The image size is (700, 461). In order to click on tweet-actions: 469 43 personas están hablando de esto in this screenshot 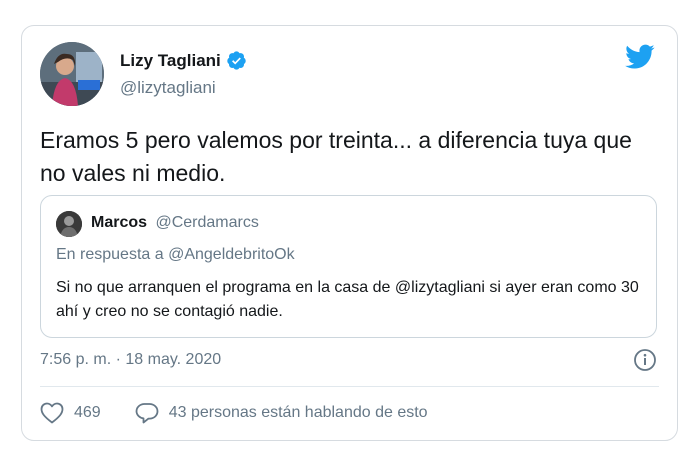, I will do `click(234, 413)`.